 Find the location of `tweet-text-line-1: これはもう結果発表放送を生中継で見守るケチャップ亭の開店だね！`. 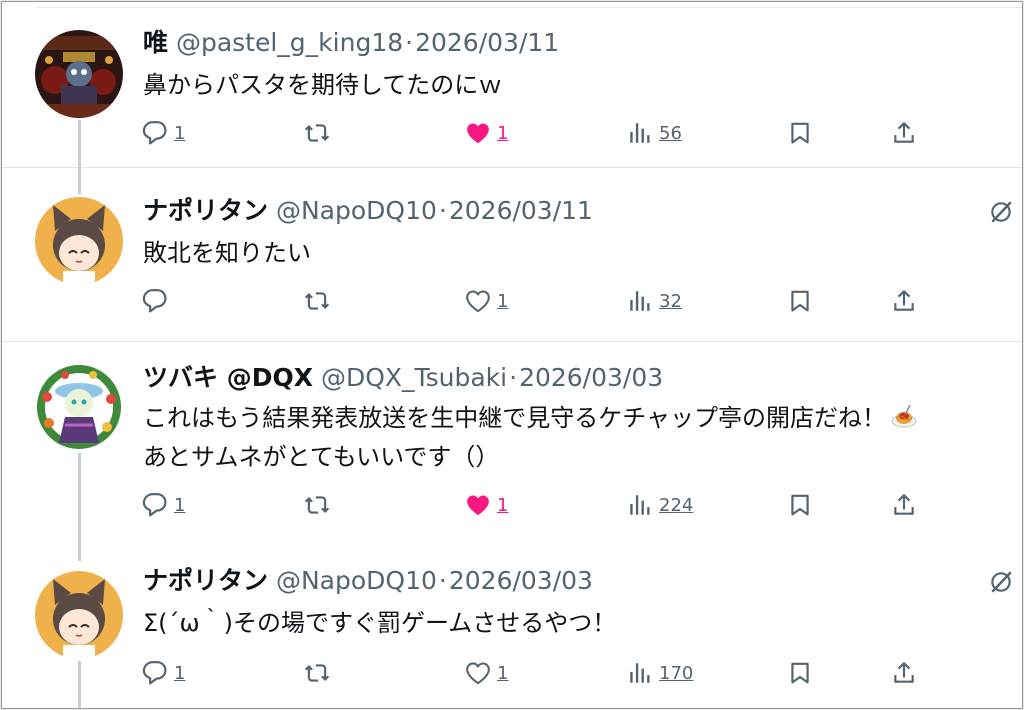

tweet-text-line-1: これはもう結果発表放送を生中継で見守るケチャップ亭の開店だね！ is located at coordinates (515, 418).